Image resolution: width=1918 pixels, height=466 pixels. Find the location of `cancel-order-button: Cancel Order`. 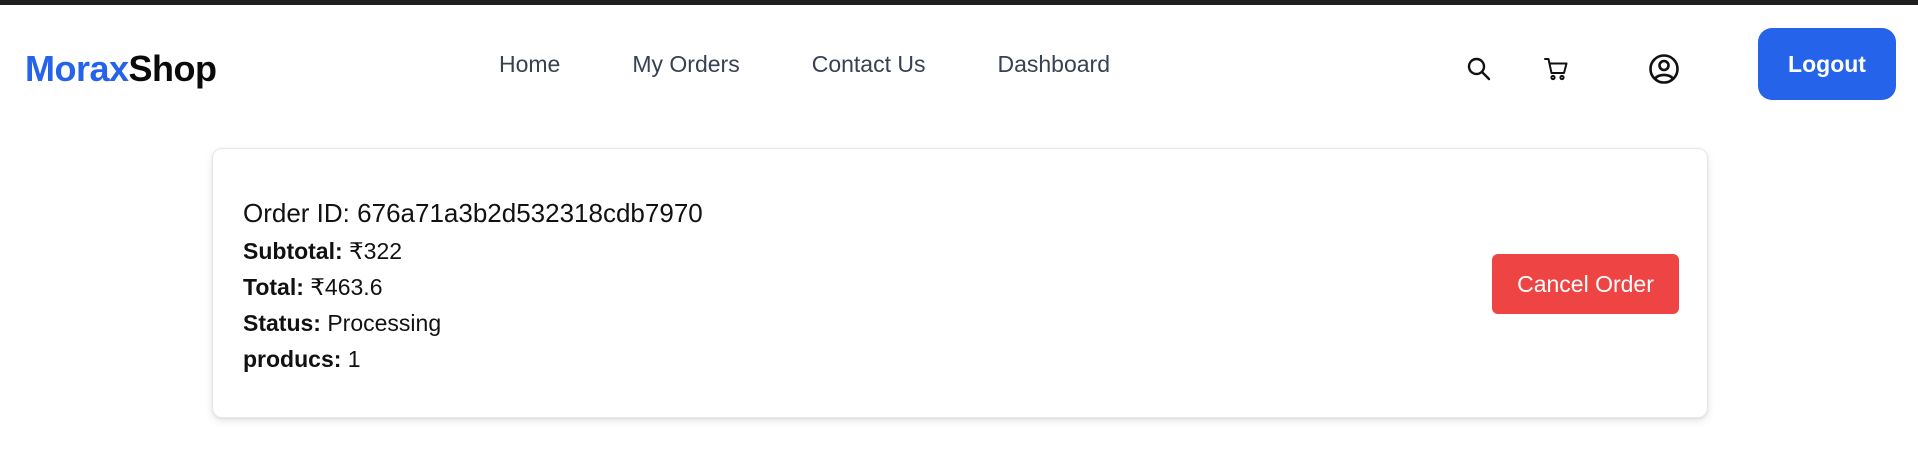

cancel-order-button: Cancel Order is located at coordinates (1585, 284).